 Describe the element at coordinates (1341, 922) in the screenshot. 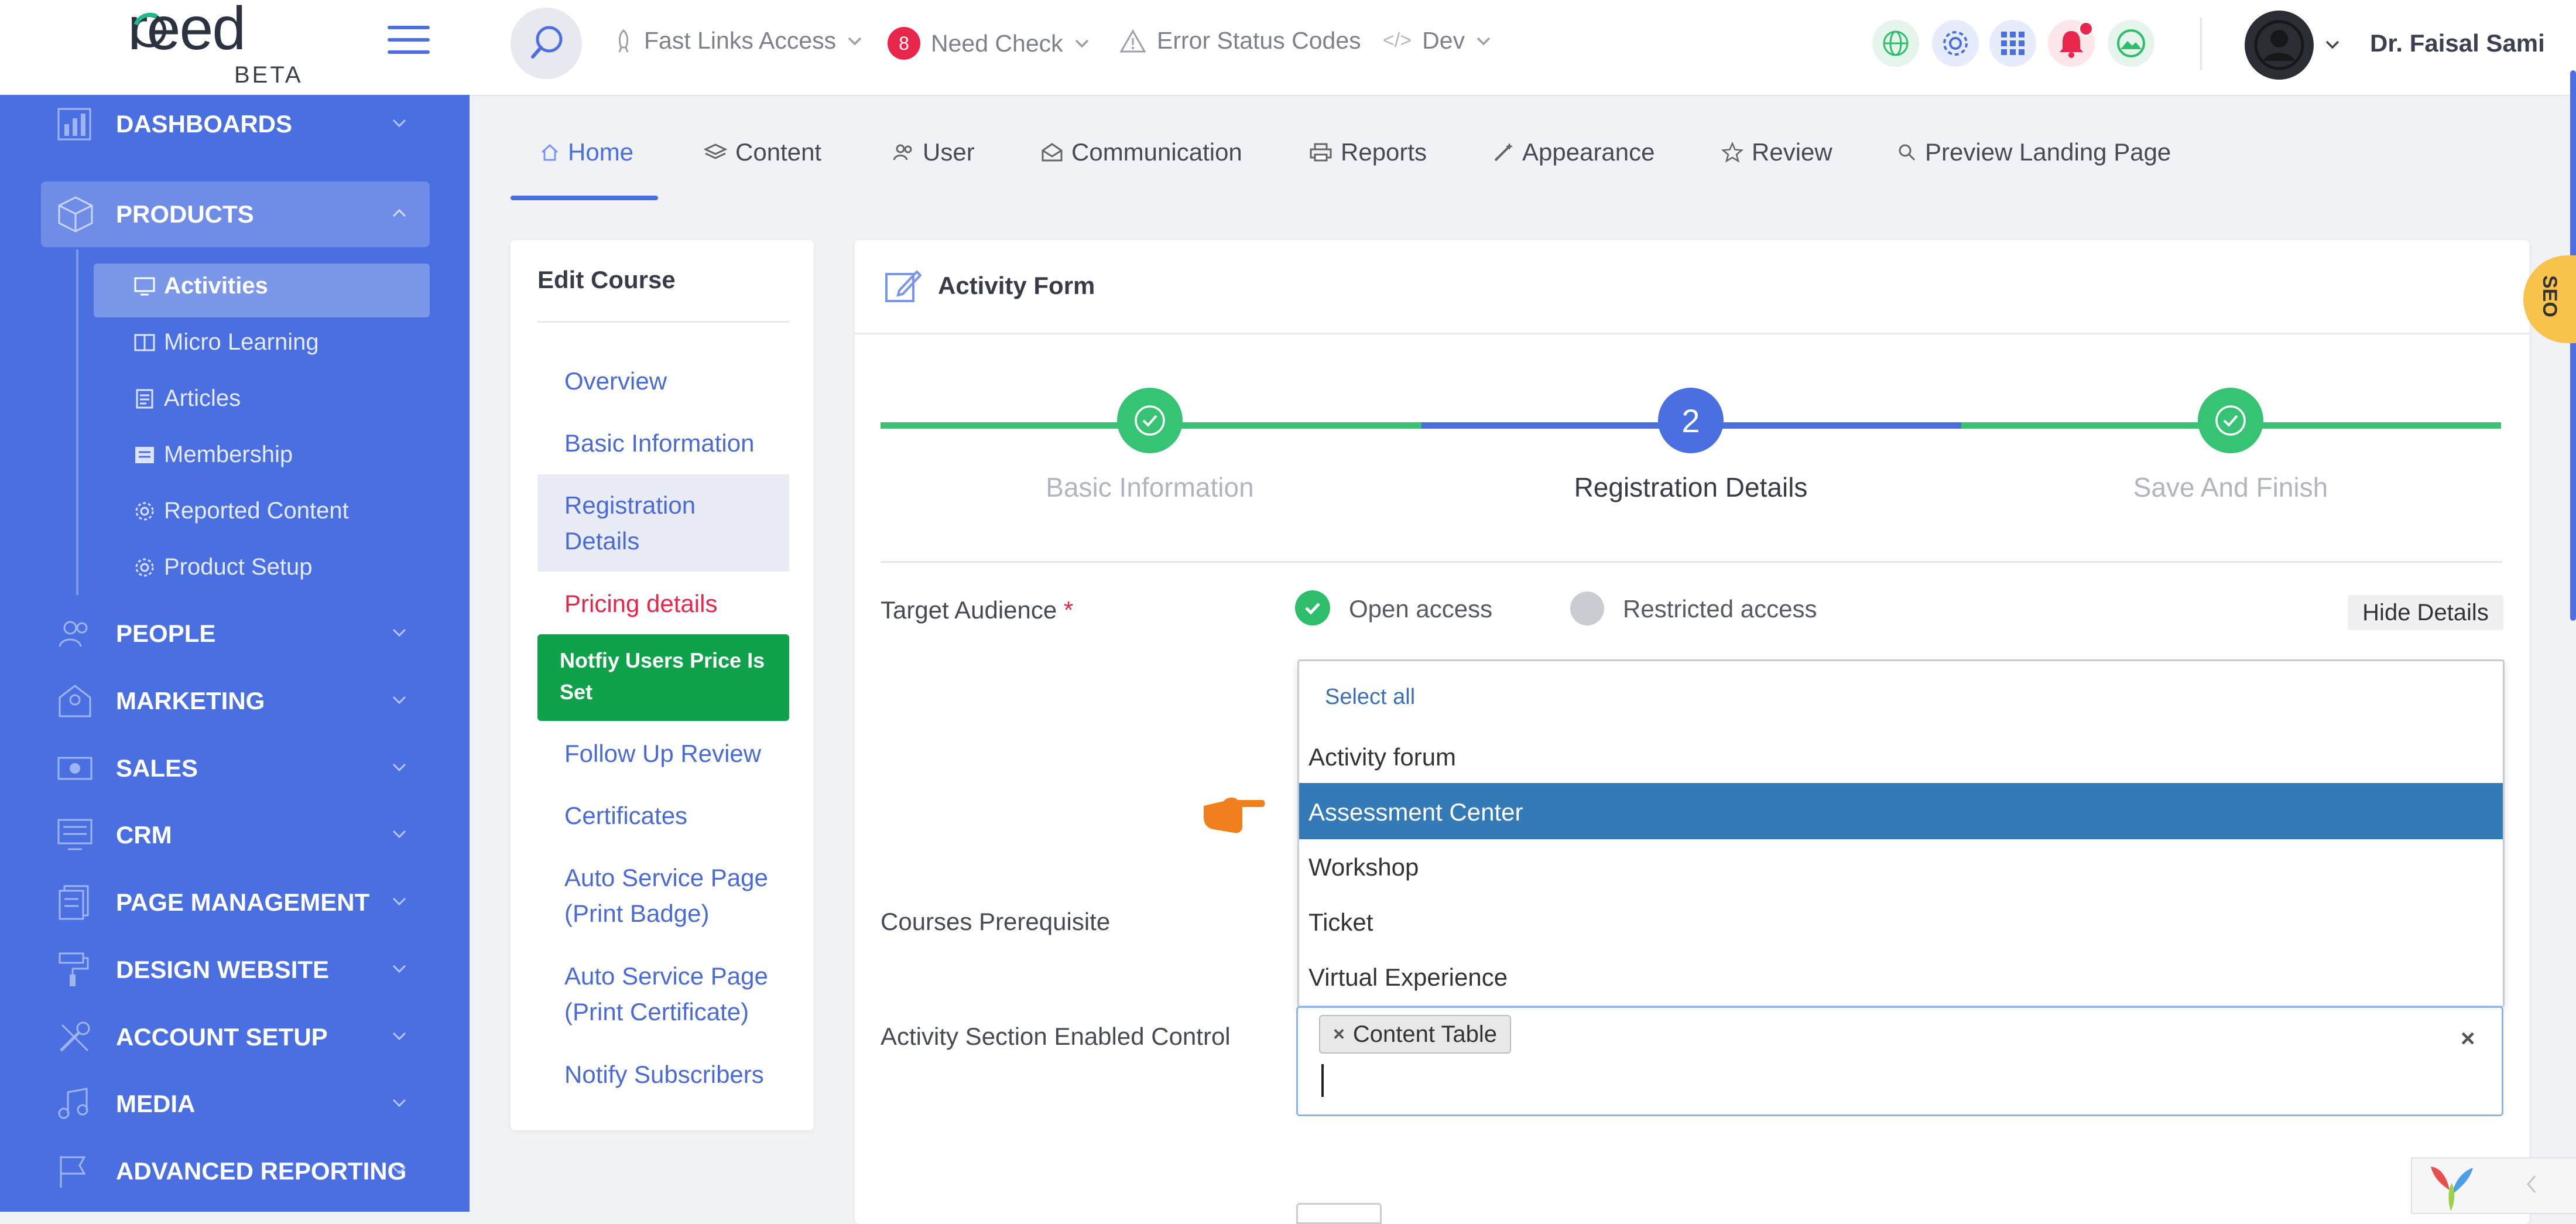

I see `dropdown-option: Ticket` at that location.